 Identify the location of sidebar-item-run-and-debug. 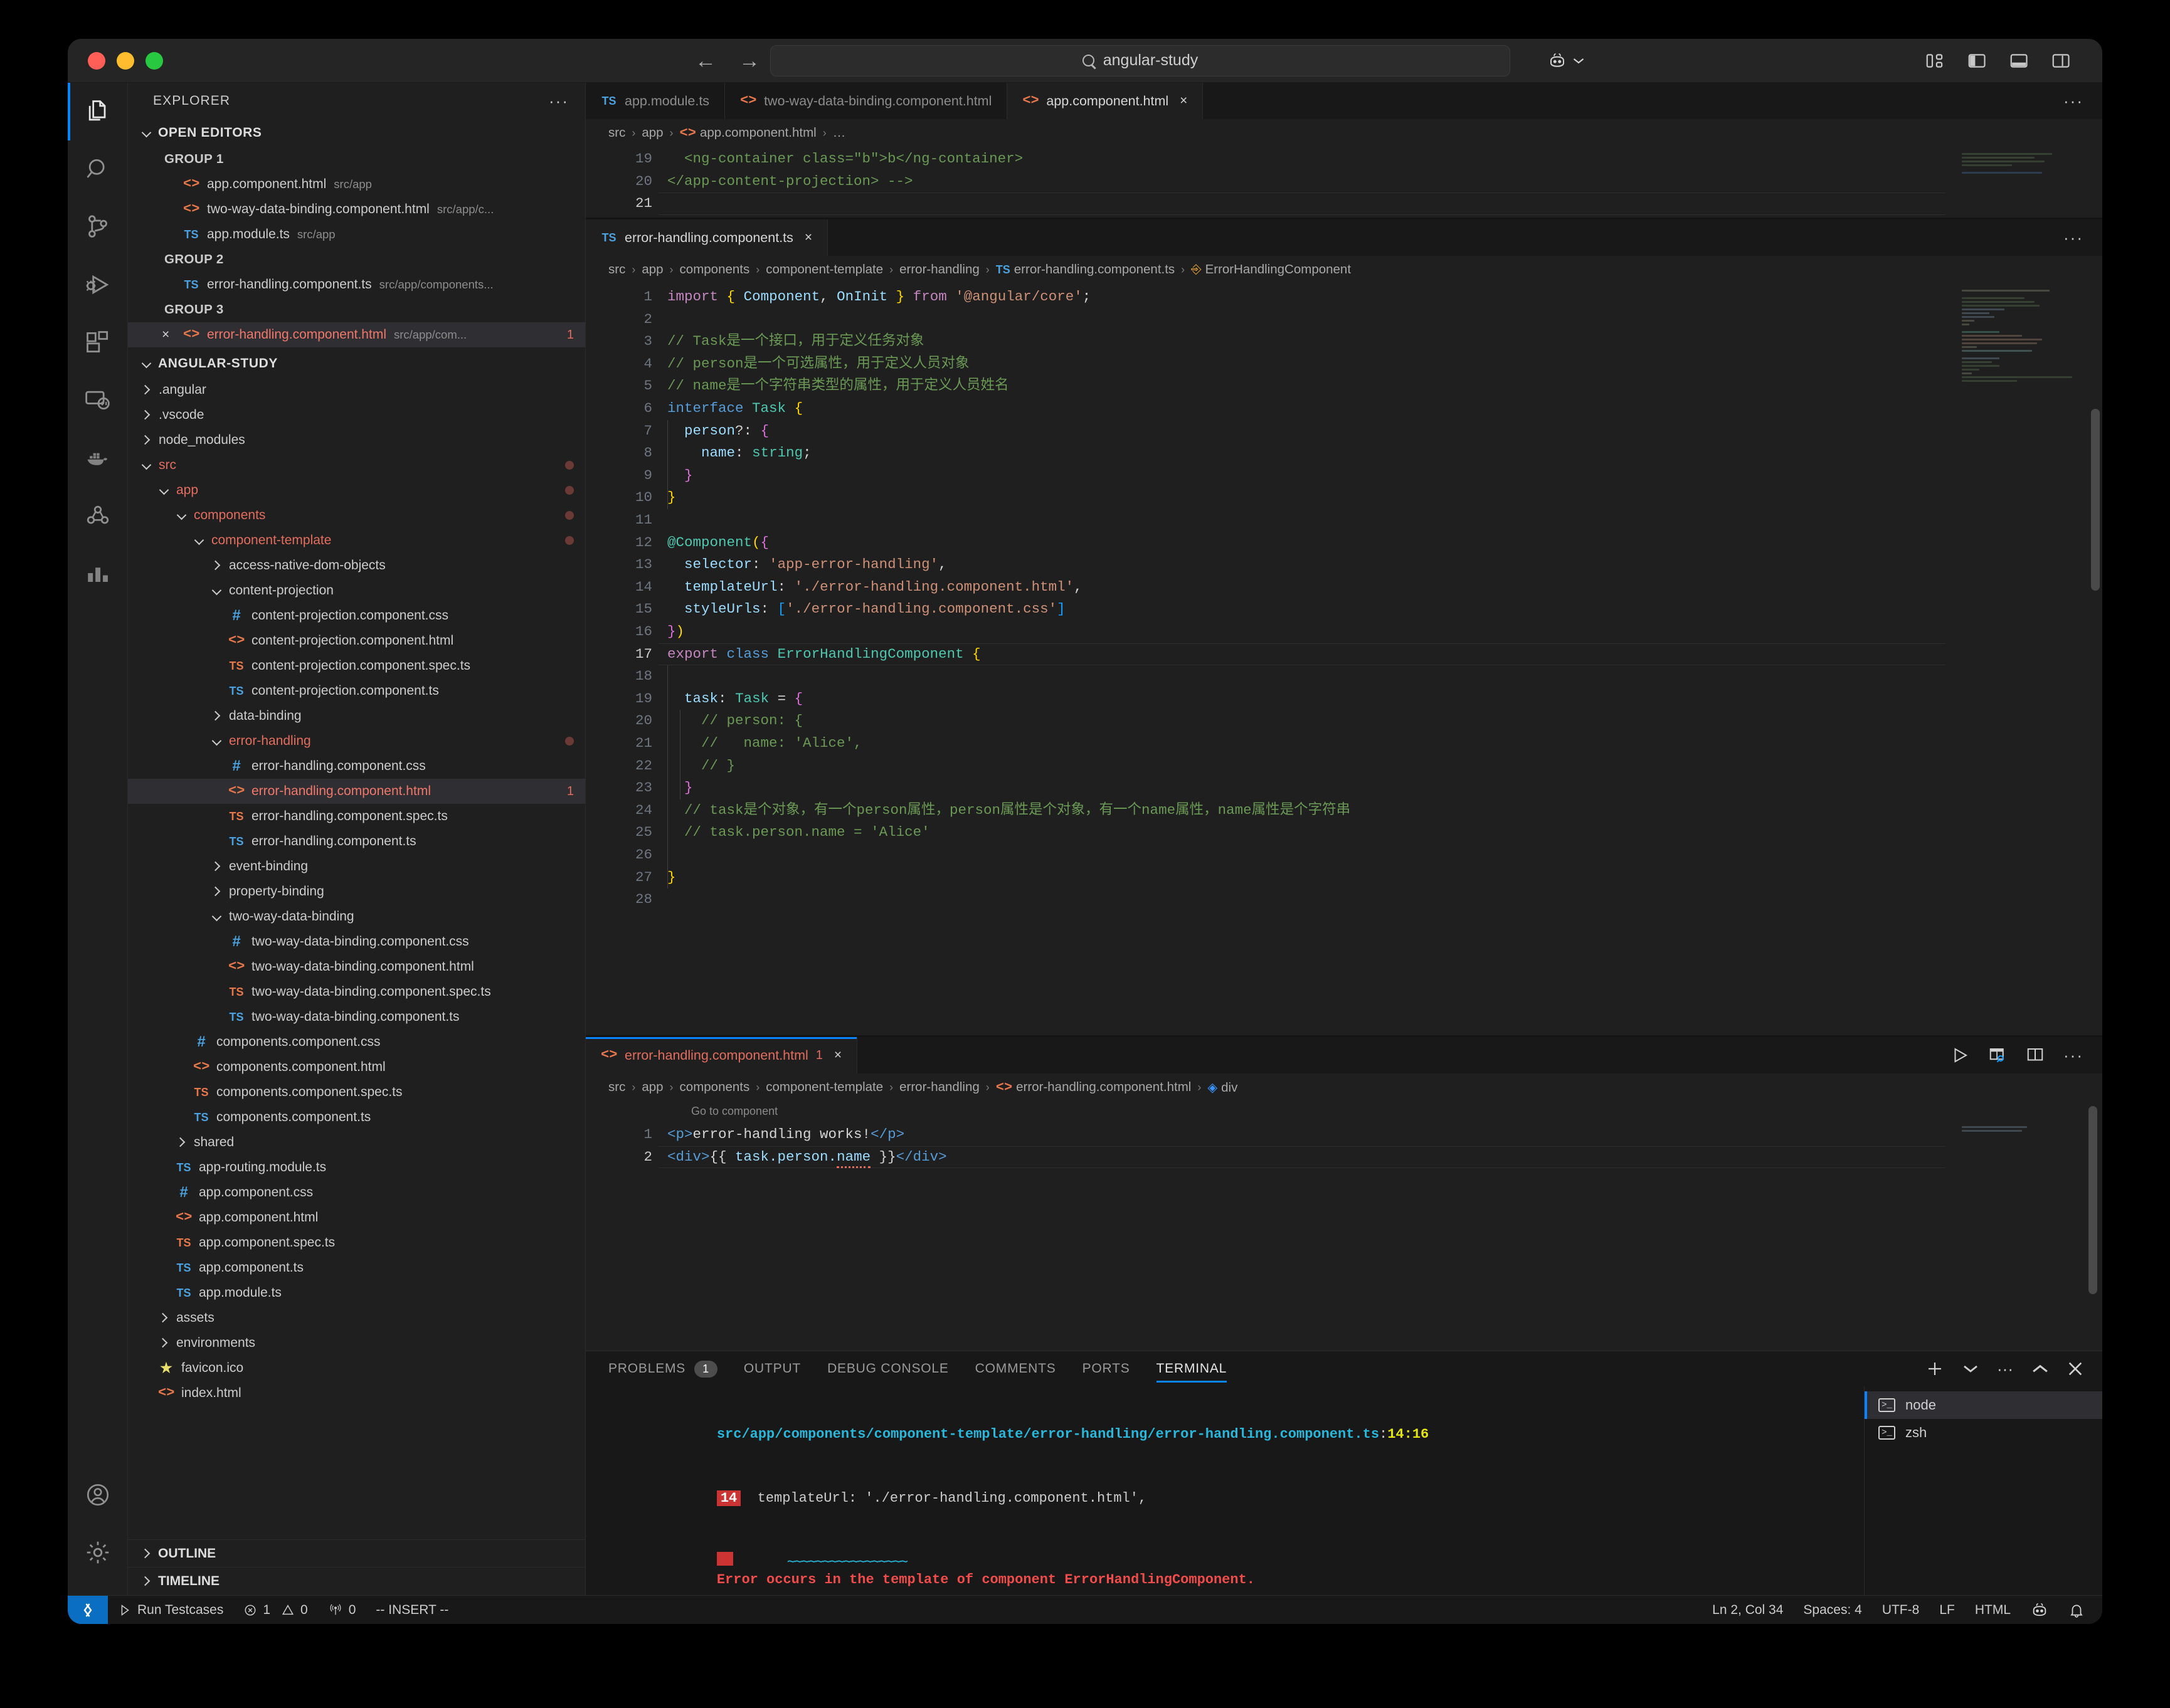
(98, 285).